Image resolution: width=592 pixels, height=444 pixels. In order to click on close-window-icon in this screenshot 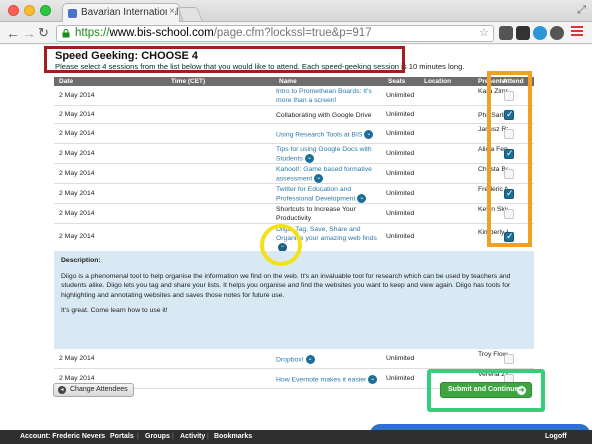, I will do `click(13, 10)`.